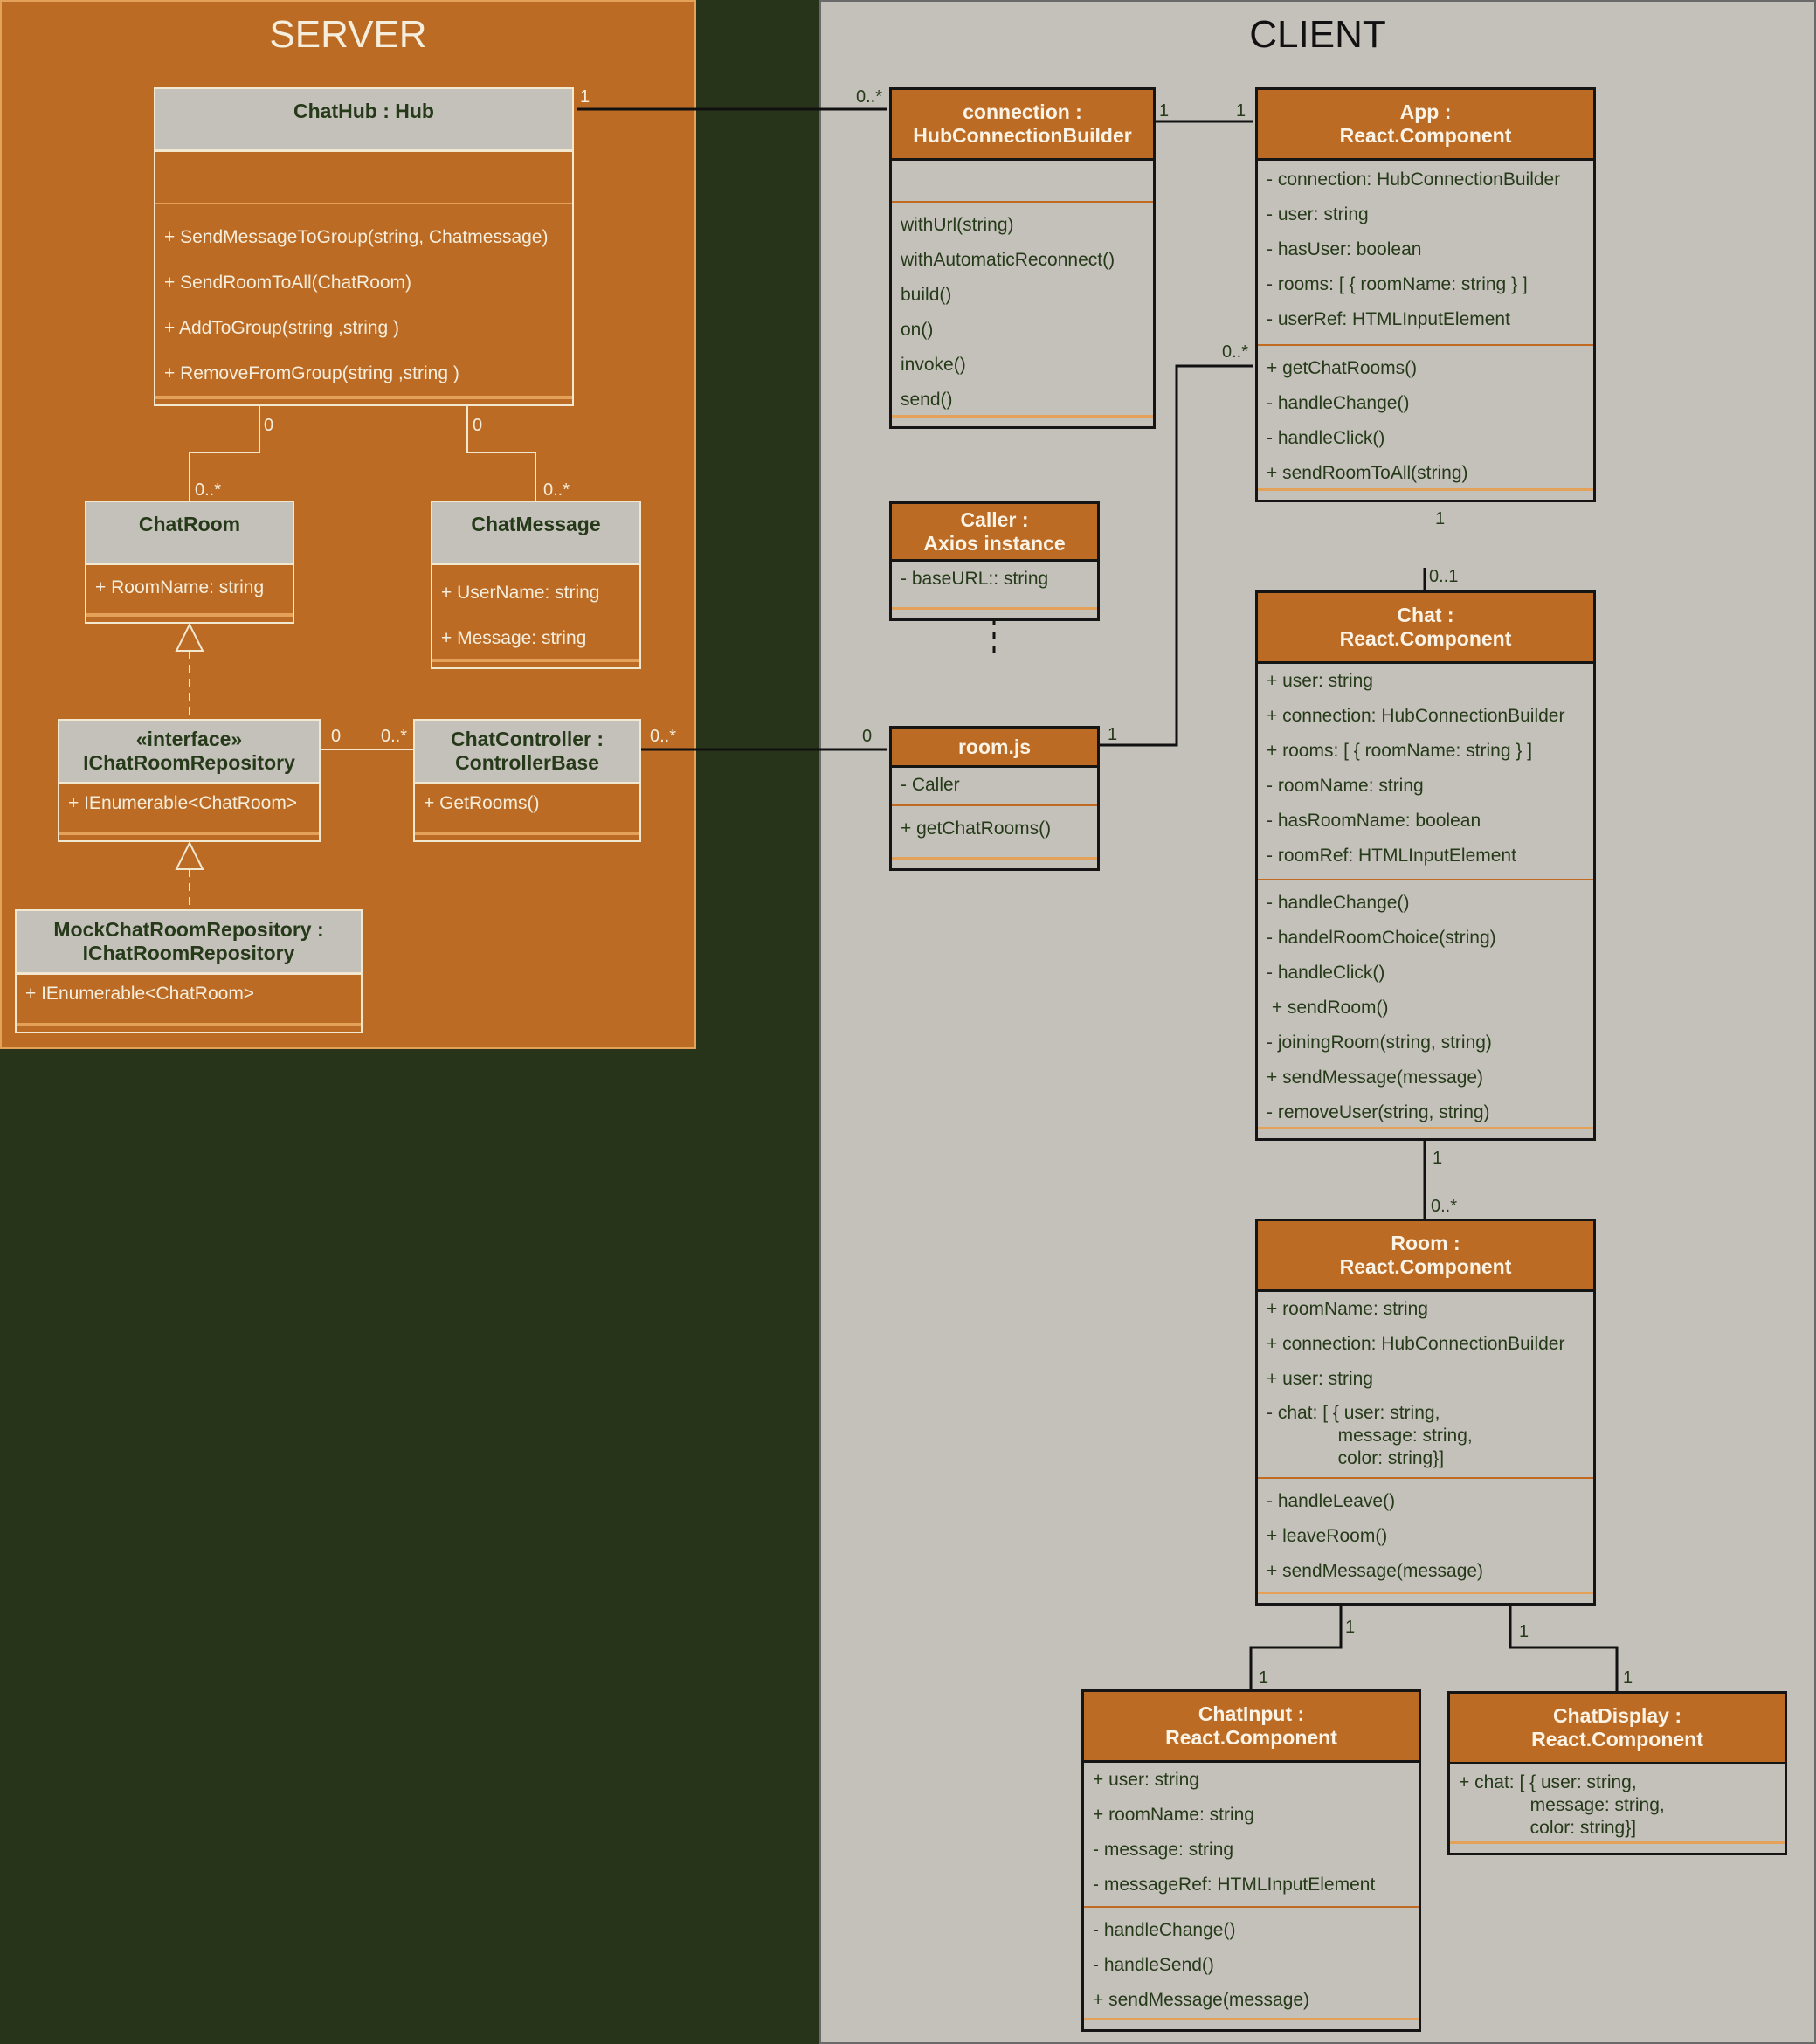 The height and width of the screenshot is (2044, 1816). What do you see at coordinates (1326, 973) in the screenshot?
I see `method: - handleClick()` at bounding box center [1326, 973].